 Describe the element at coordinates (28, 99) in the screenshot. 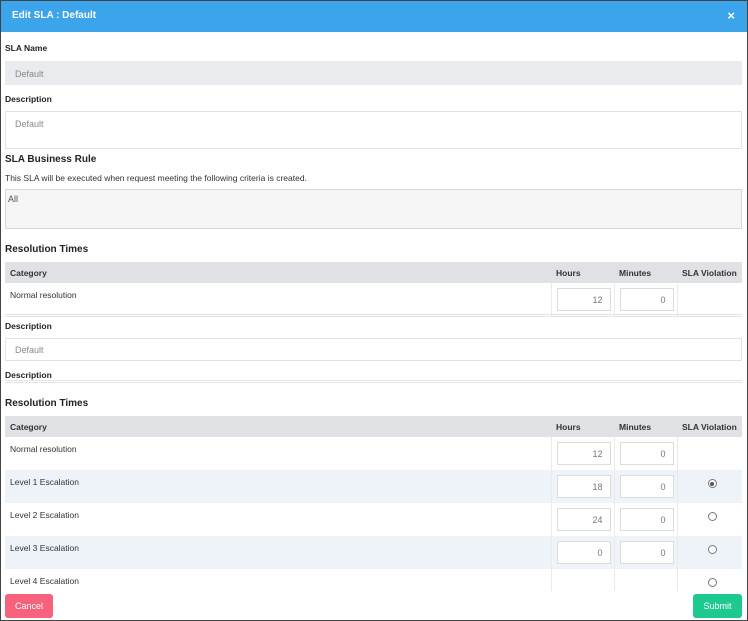

I see `description-label: Description` at that location.